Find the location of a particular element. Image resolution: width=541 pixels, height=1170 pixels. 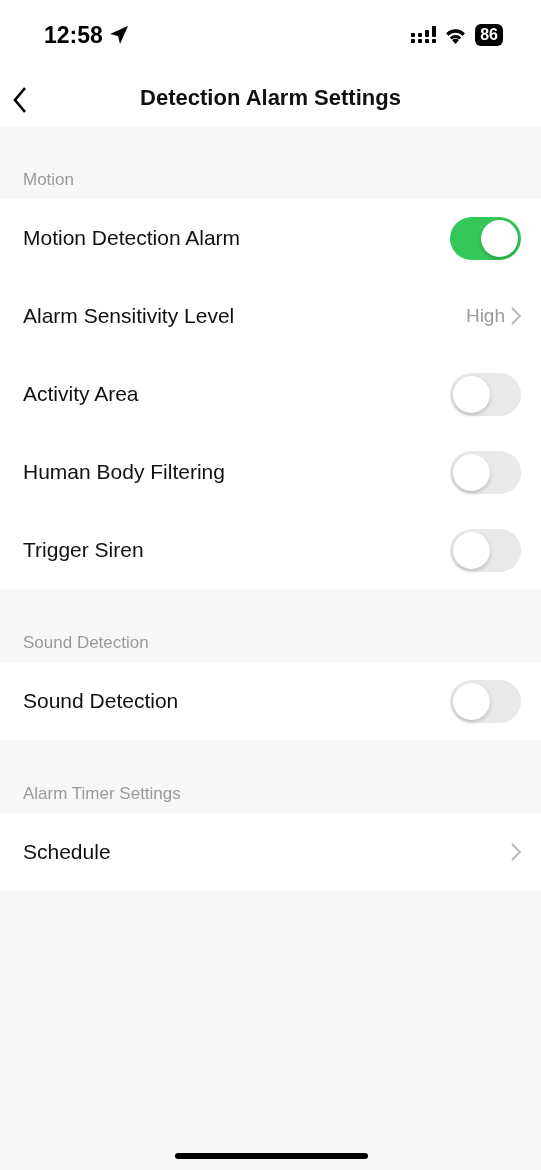

setting-label: Sound Detection is located at coordinates (101, 701).